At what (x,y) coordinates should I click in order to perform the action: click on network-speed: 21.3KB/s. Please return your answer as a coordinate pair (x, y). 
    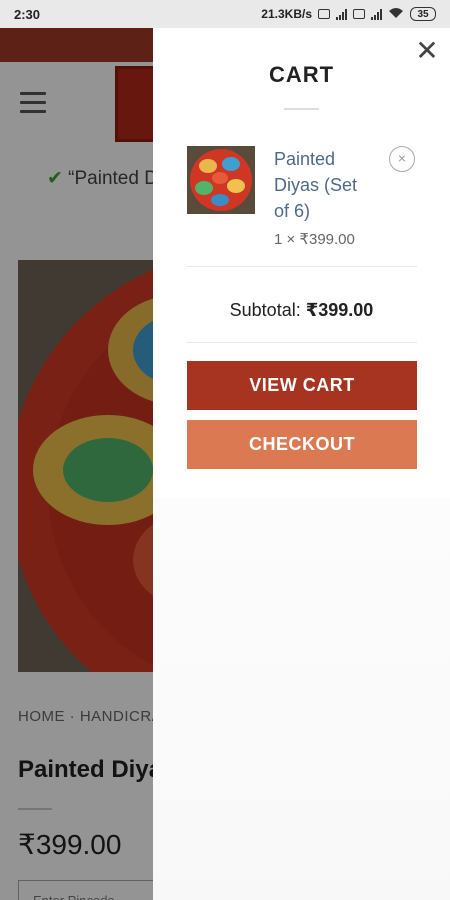
    Looking at the image, I should click on (286, 14).